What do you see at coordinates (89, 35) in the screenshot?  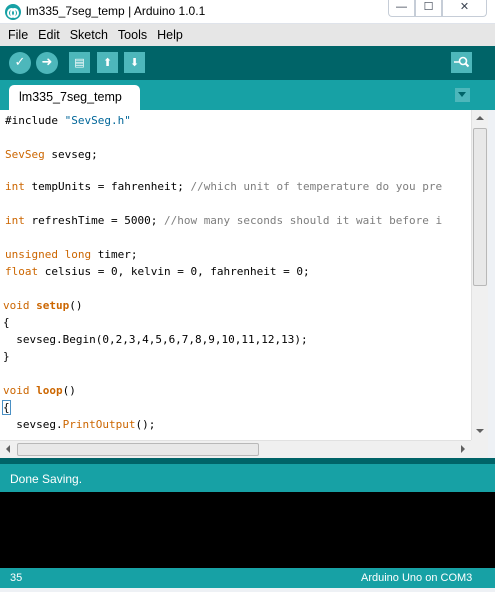 I see `menu-sketch: Sketch` at bounding box center [89, 35].